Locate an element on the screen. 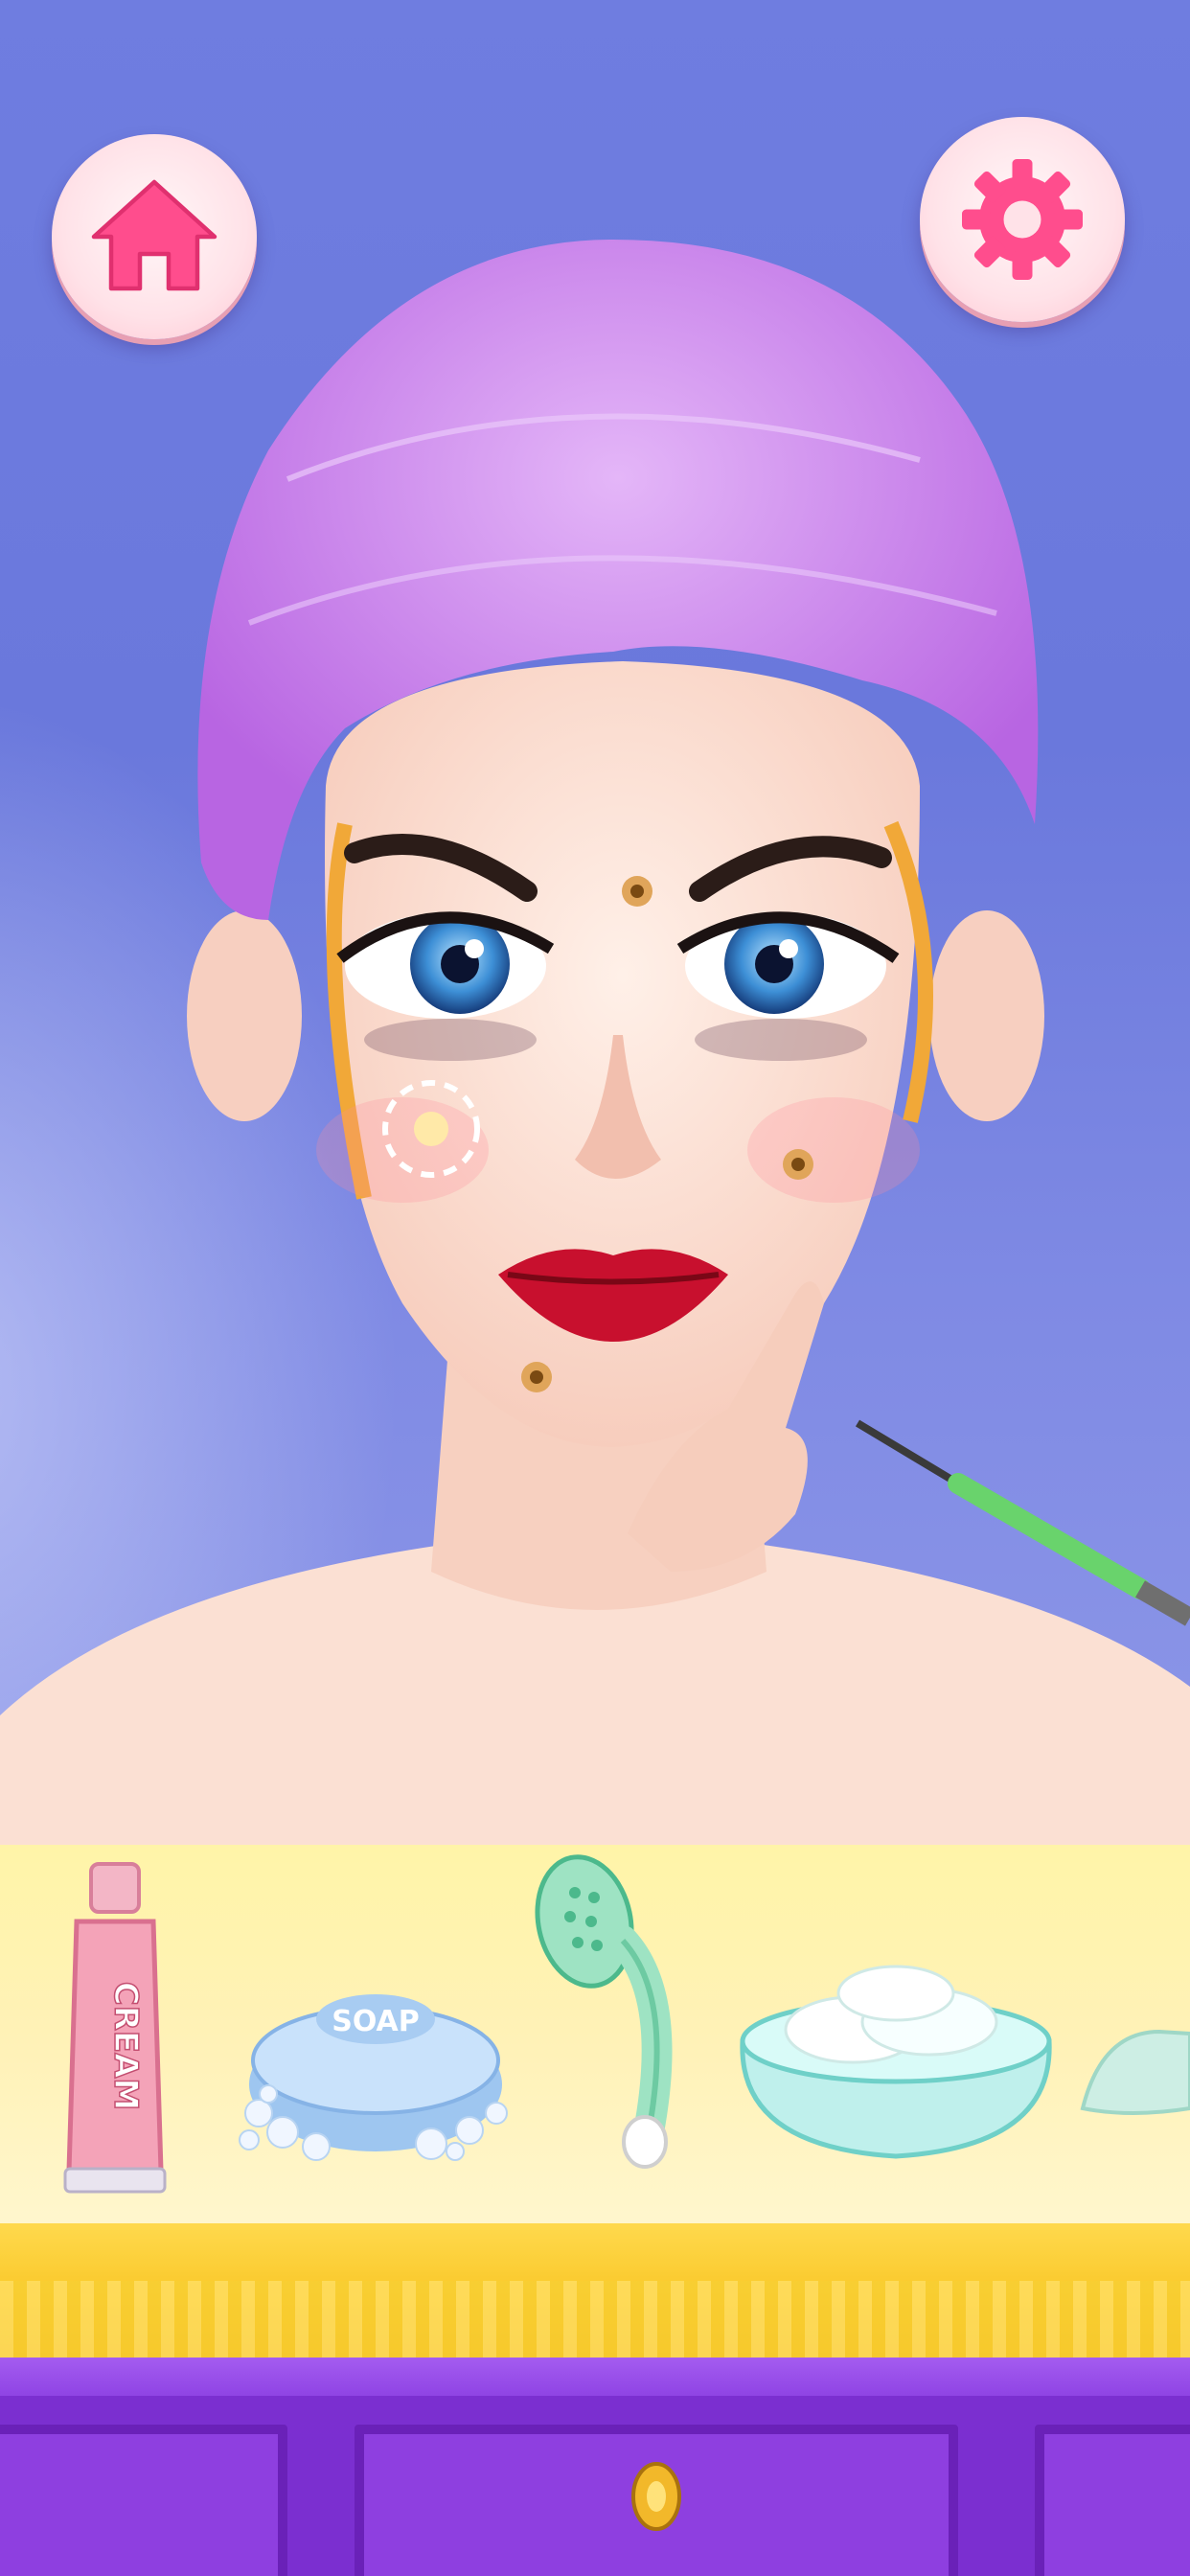 This screenshot has width=1190, height=2576. cabinet is located at coordinates (595, 2467).